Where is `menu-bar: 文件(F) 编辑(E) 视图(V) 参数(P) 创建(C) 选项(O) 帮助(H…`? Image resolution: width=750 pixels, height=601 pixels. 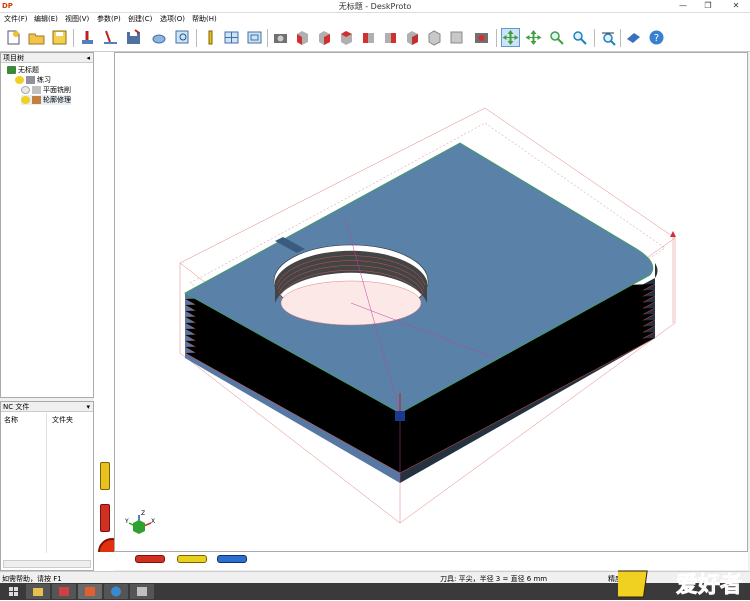
menu-bar: 文件(F) 编辑(E) 视图(V) 参数(P) 创建(C) 选项(O) 帮助(H… is located at coordinates (375, 19).